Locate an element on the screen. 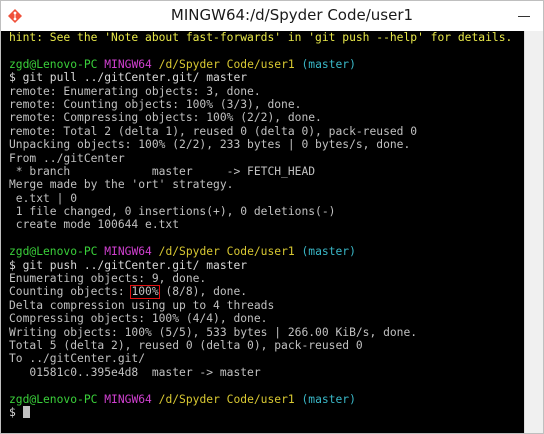 This screenshot has width=544, height=434. output-line: Merge made by the 'ort' strategy. is located at coordinates (121, 185).